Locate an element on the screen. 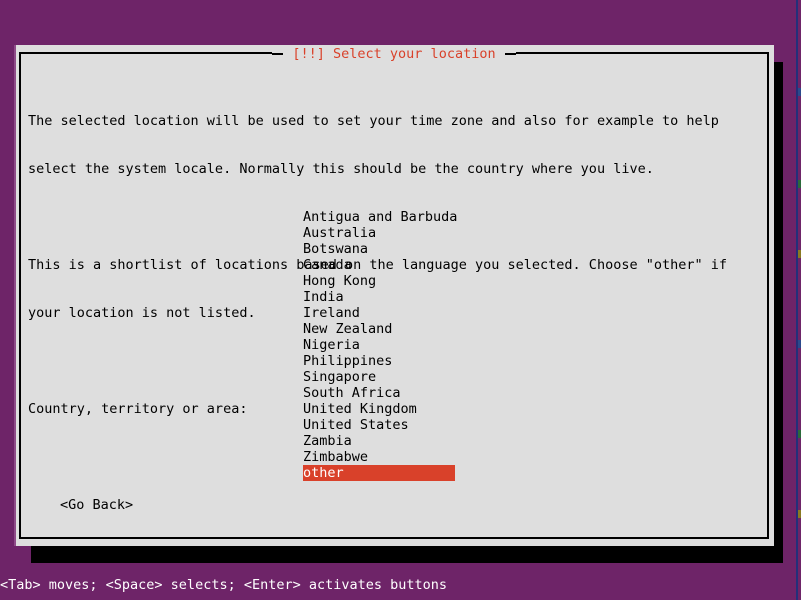  list-item-label: United States is located at coordinates (356, 425).